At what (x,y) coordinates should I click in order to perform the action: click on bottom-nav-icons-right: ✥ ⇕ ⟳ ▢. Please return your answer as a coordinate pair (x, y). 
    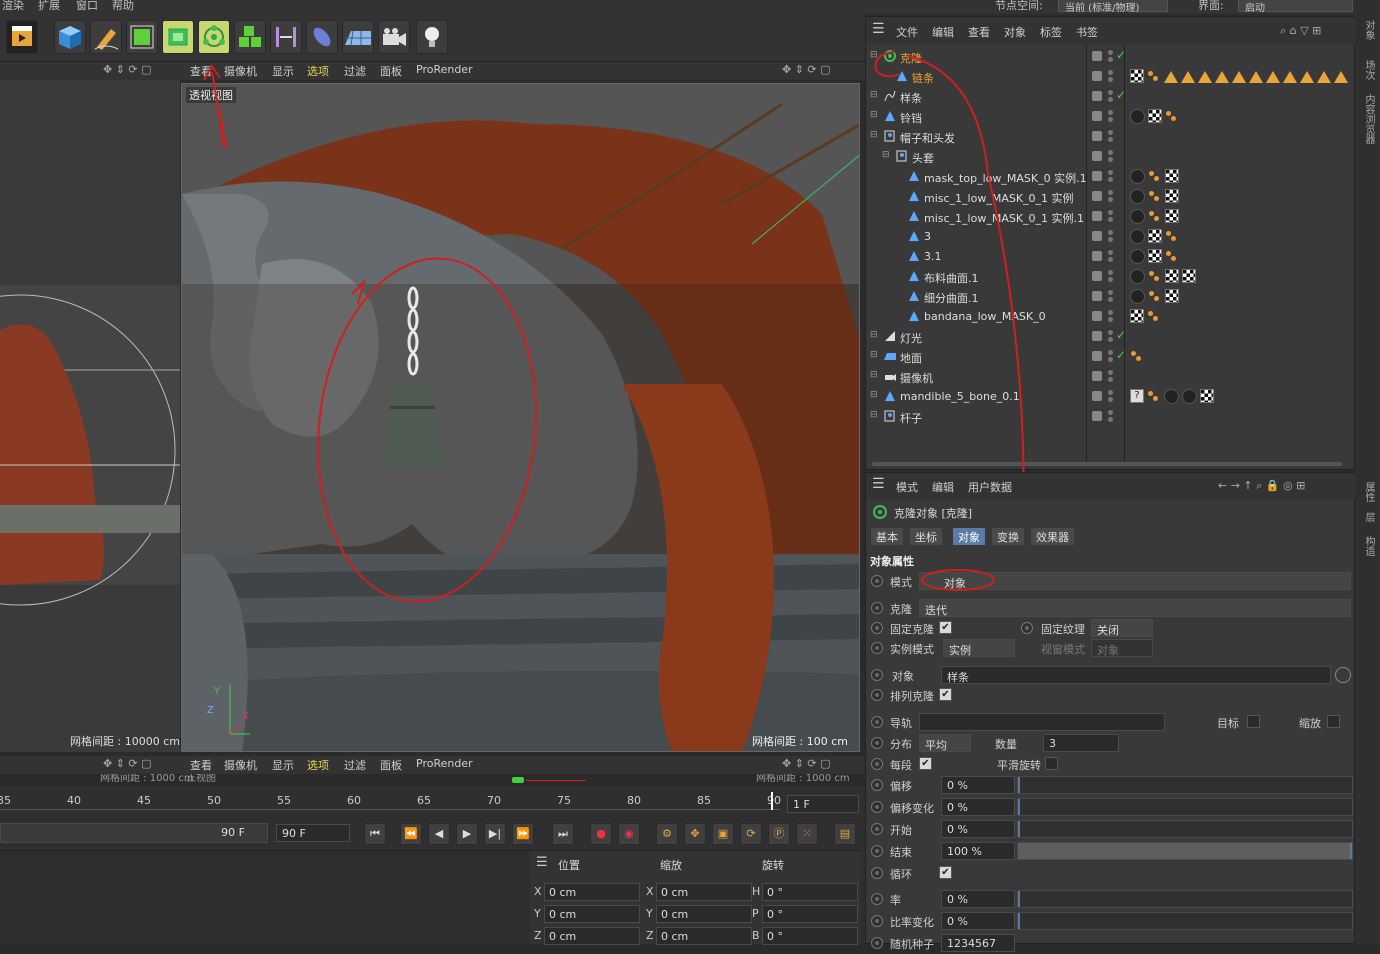
    Looking at the image, I should click on (806, 763).